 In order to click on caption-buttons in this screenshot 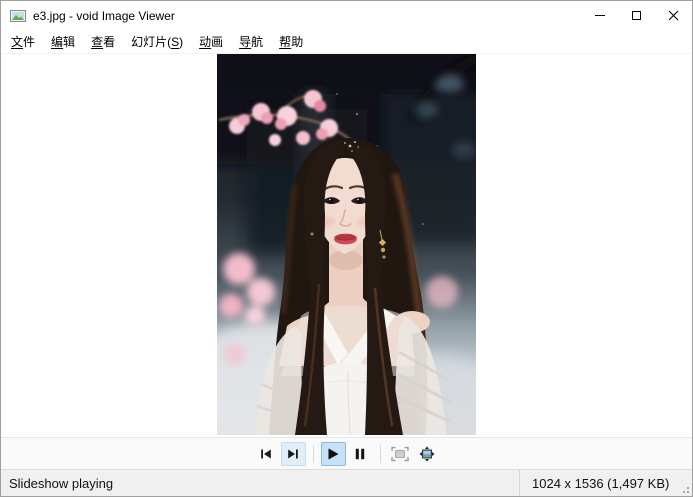, I will do `click(636, 15)`.